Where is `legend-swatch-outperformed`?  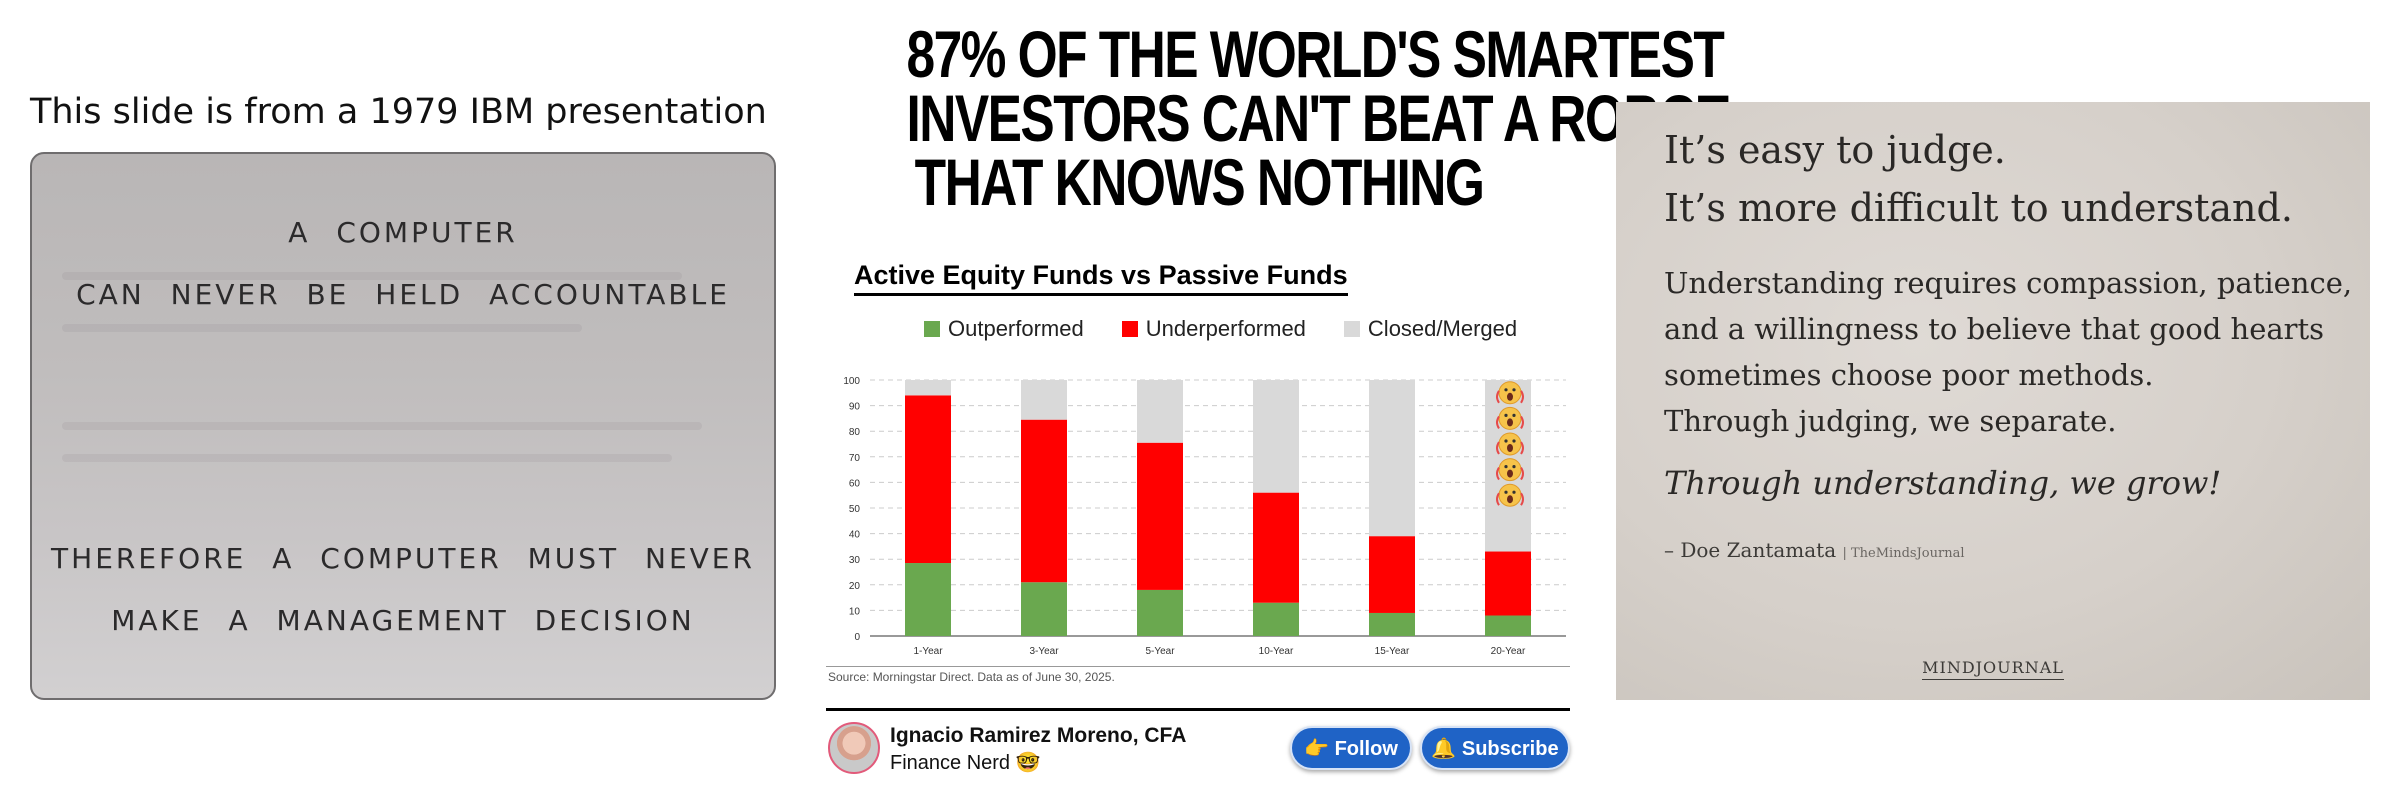
legend-swatch-outperformed is located at coordinates (932, 329).